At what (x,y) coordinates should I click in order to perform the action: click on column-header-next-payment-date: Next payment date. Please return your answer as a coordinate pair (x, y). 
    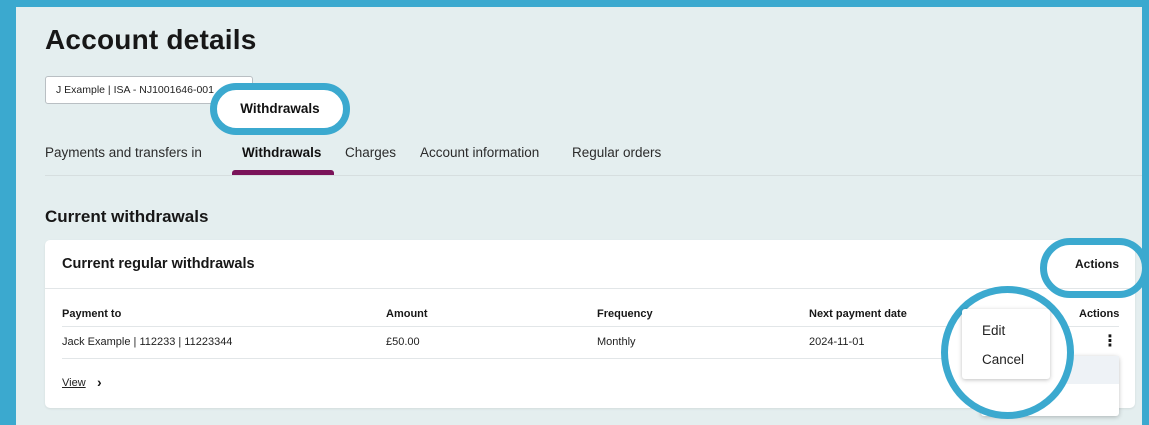
    Looking at the image, I should click on (858, 314).